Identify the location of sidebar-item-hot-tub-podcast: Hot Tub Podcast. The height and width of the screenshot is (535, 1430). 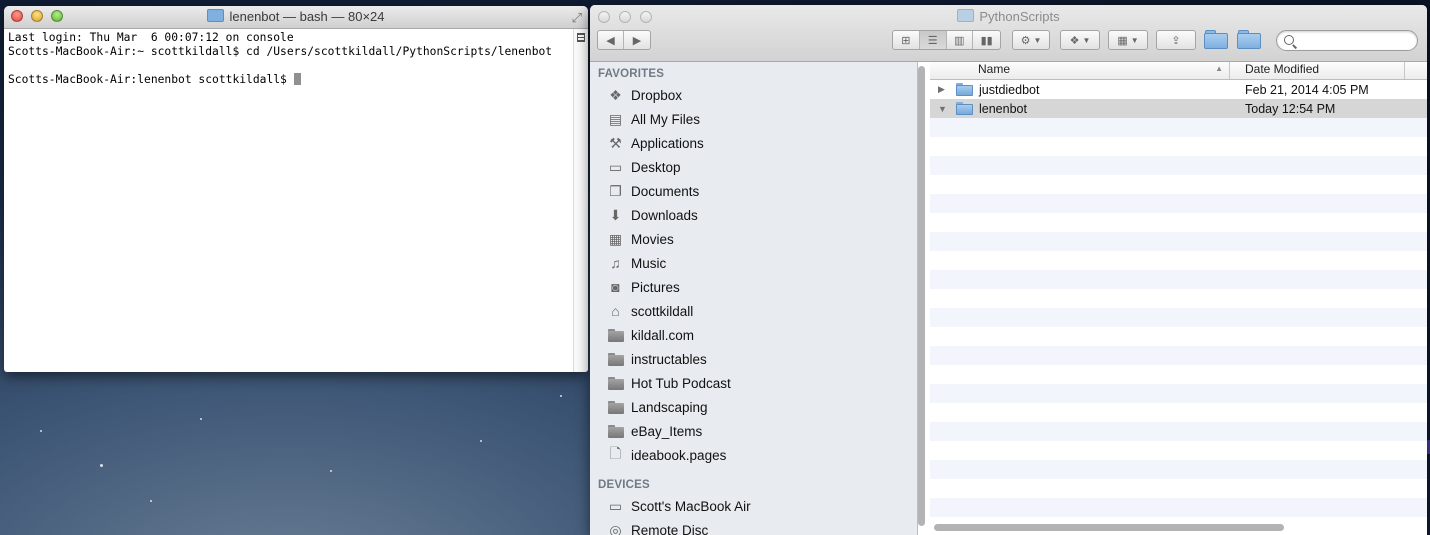
(753, 383).